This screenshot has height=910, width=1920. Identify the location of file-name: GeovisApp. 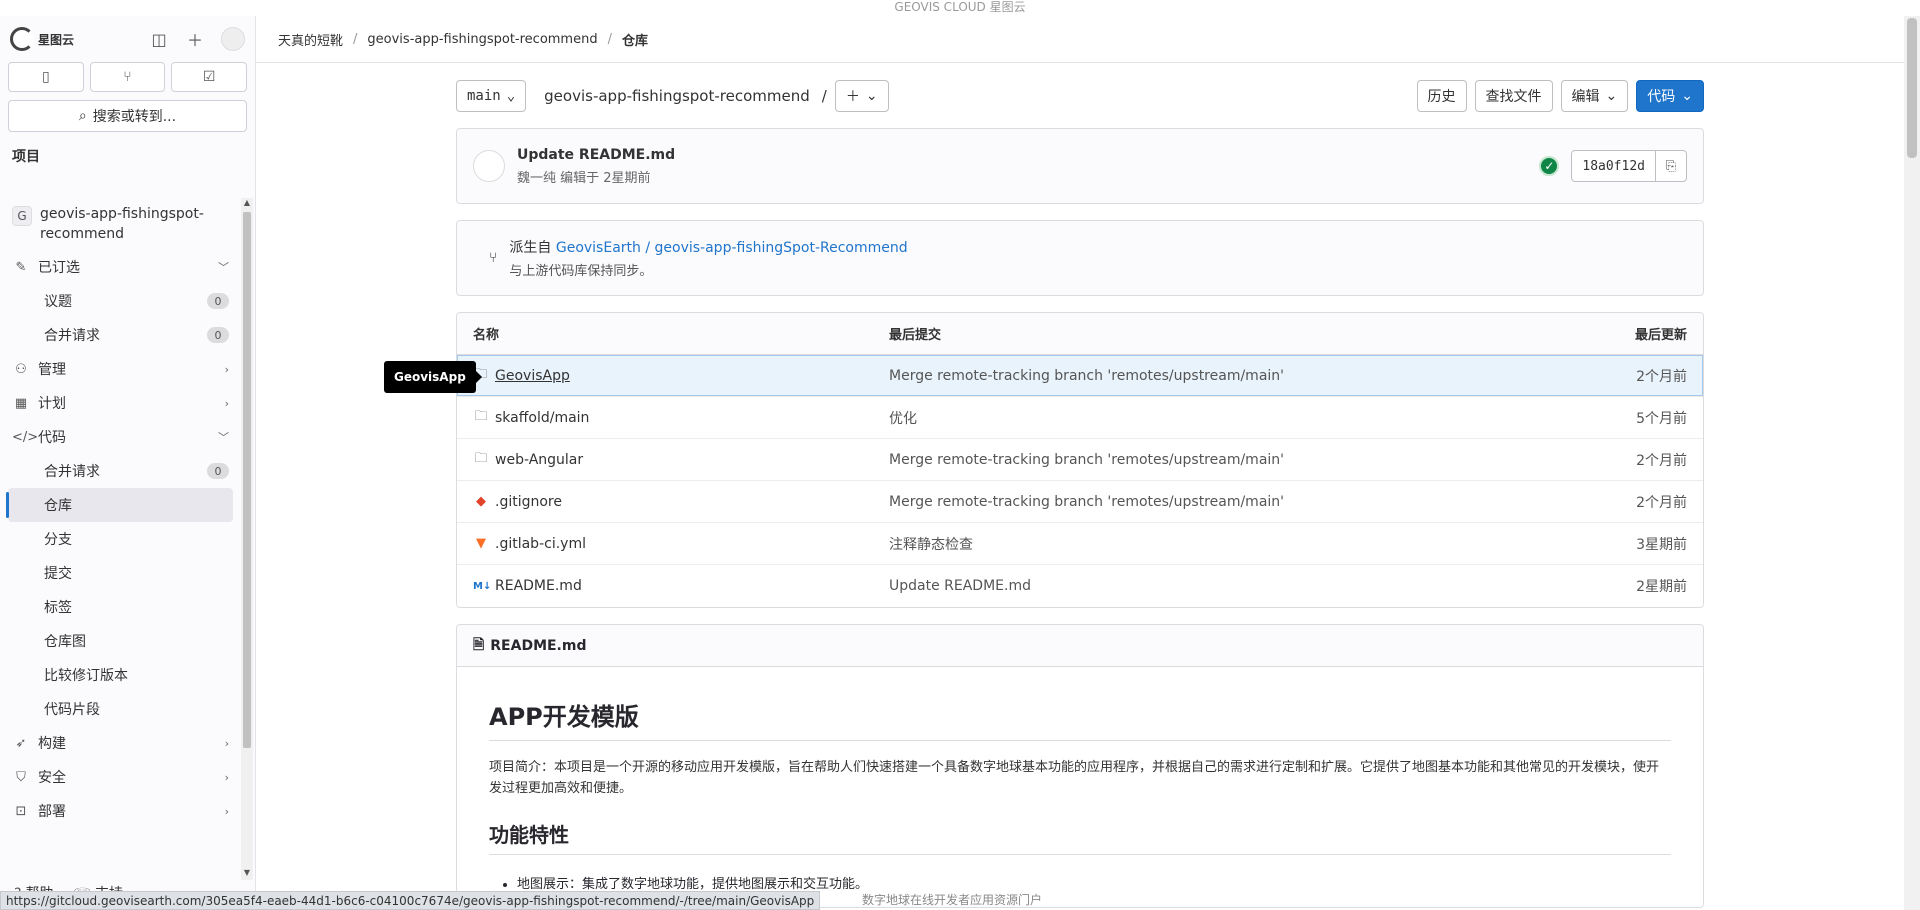
(532, 376).